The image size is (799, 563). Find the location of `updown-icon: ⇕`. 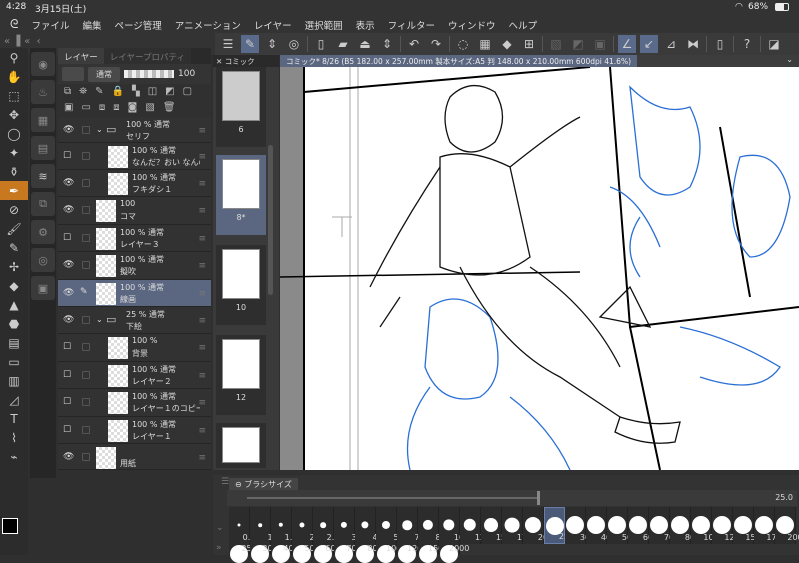

updown-icon: ⇕ is located at coordinates (272, 44).